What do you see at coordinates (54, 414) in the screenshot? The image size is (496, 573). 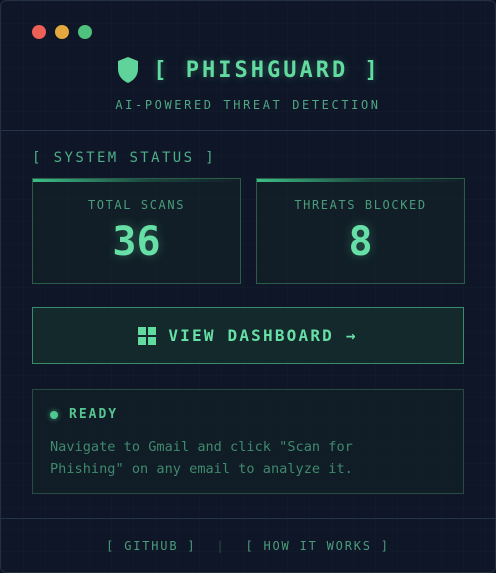 I see `status-dot-icon` at bounding box center [54, 414].